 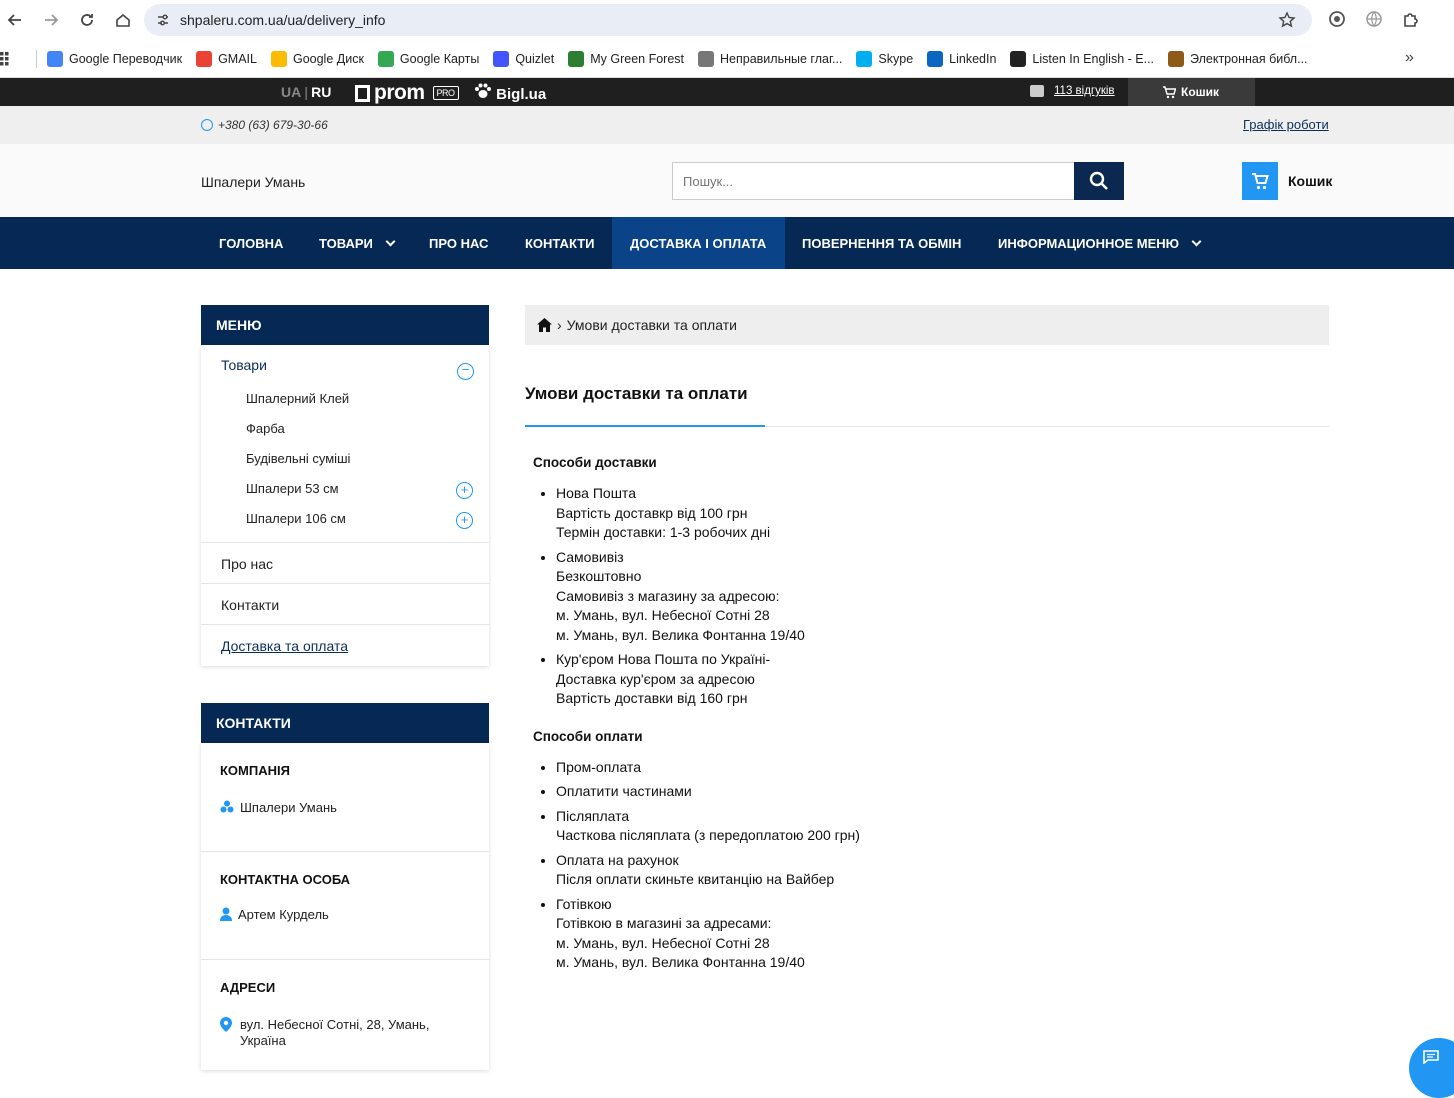 What do you see at coordinates (523, 58) in the screenshot?
I see `bookmark-item: Quizlet` at bounding box center [523, 58].